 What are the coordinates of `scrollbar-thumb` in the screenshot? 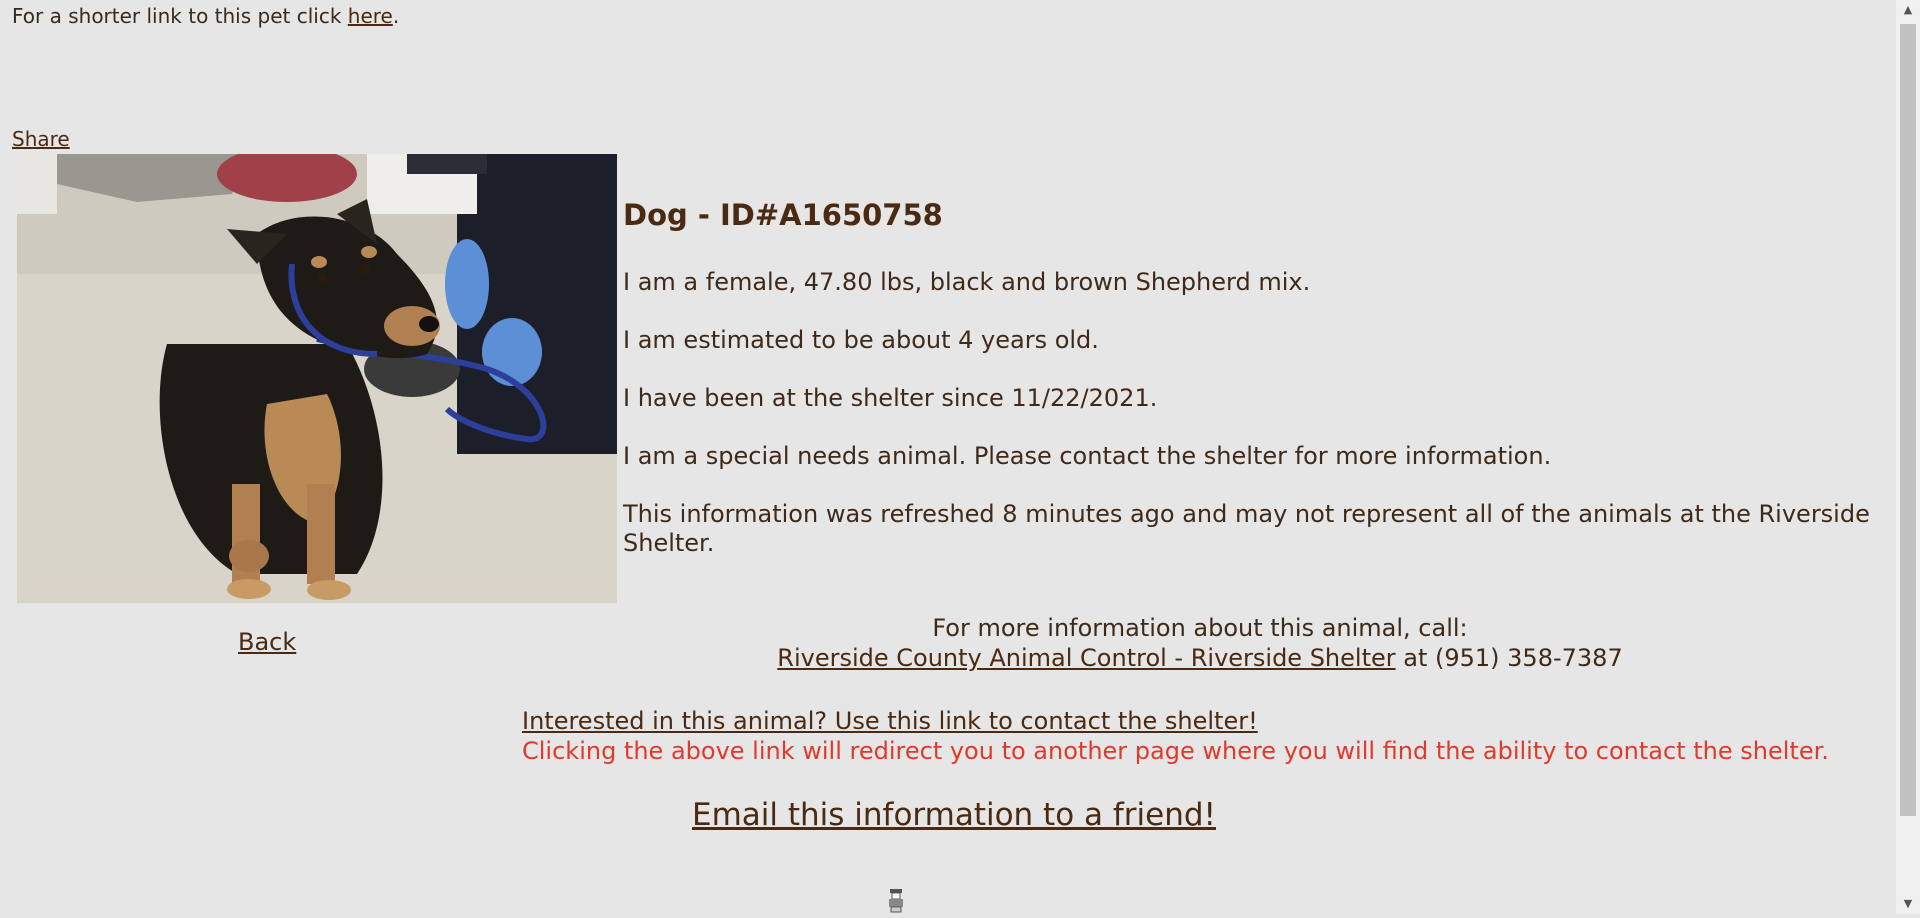 It's located at (1908, 420).